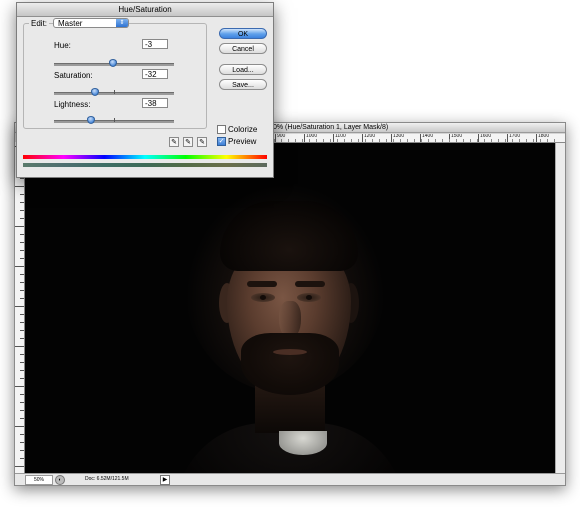 This screenshot has width=580, height=508. I want to click on mouth, so click(290, 352).